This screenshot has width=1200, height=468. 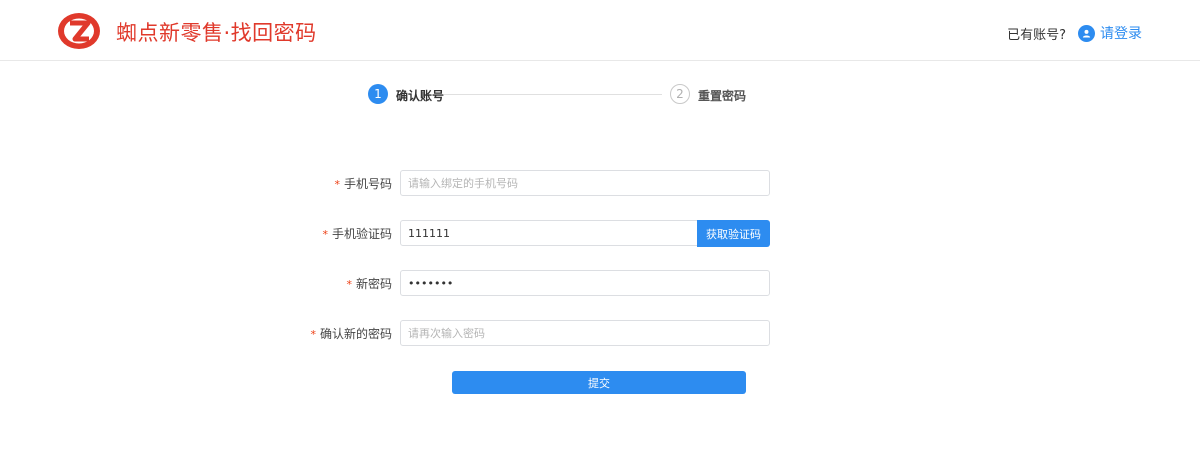 What do you see at coordinates (599, 382) in the screenshot?
I see `submit-button: 提交` at bounding box center [599, 382].